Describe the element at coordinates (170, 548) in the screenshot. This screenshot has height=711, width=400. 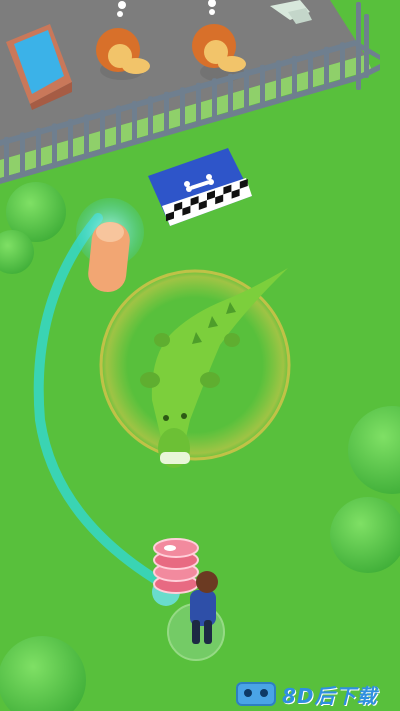
I see `meat-bone` at that location.